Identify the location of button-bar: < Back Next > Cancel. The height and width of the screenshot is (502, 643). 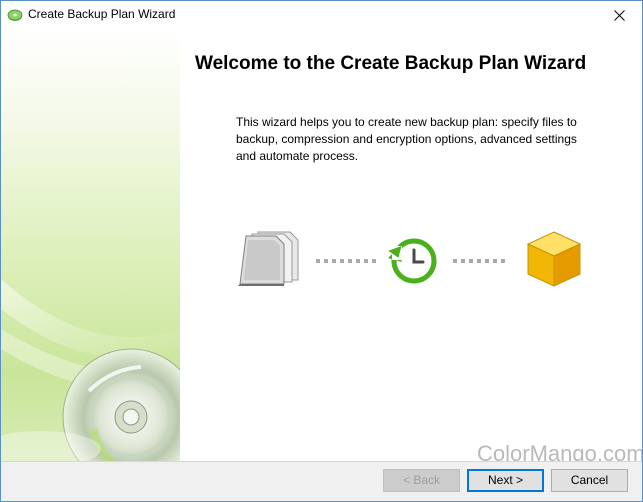
(321, 481).